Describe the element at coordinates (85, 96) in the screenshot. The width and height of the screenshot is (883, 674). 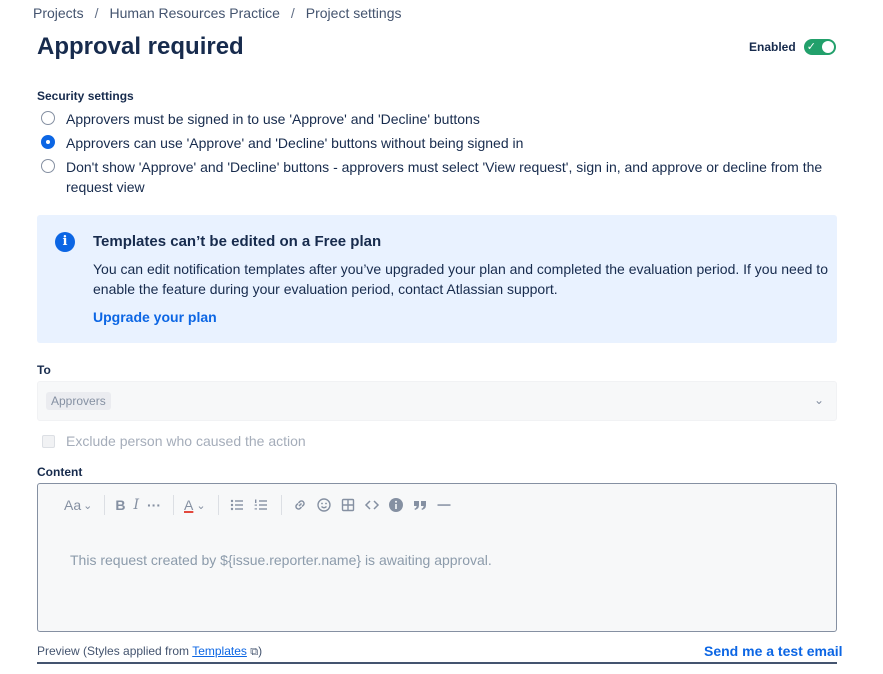
I see `security-settings-label: Security settings` at that location.